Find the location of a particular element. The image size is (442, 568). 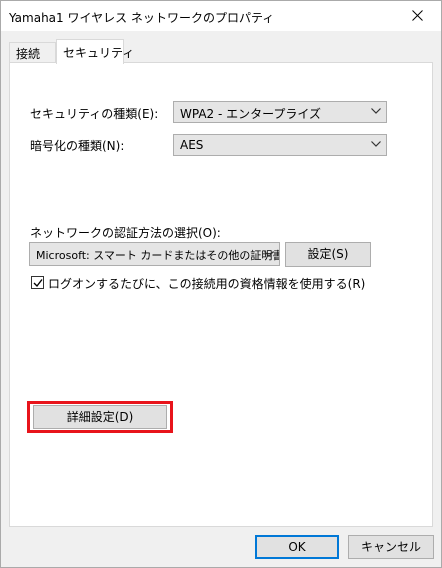

checkmark-icon is located at coordinates (38, 283).